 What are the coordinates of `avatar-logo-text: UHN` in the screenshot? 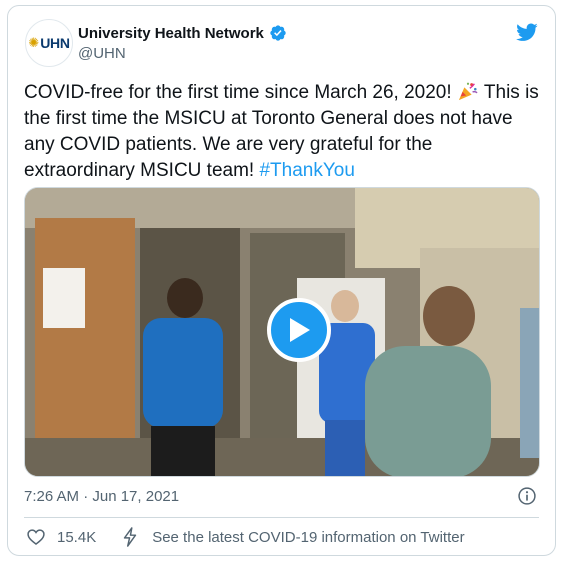 It's located at (55, 43).